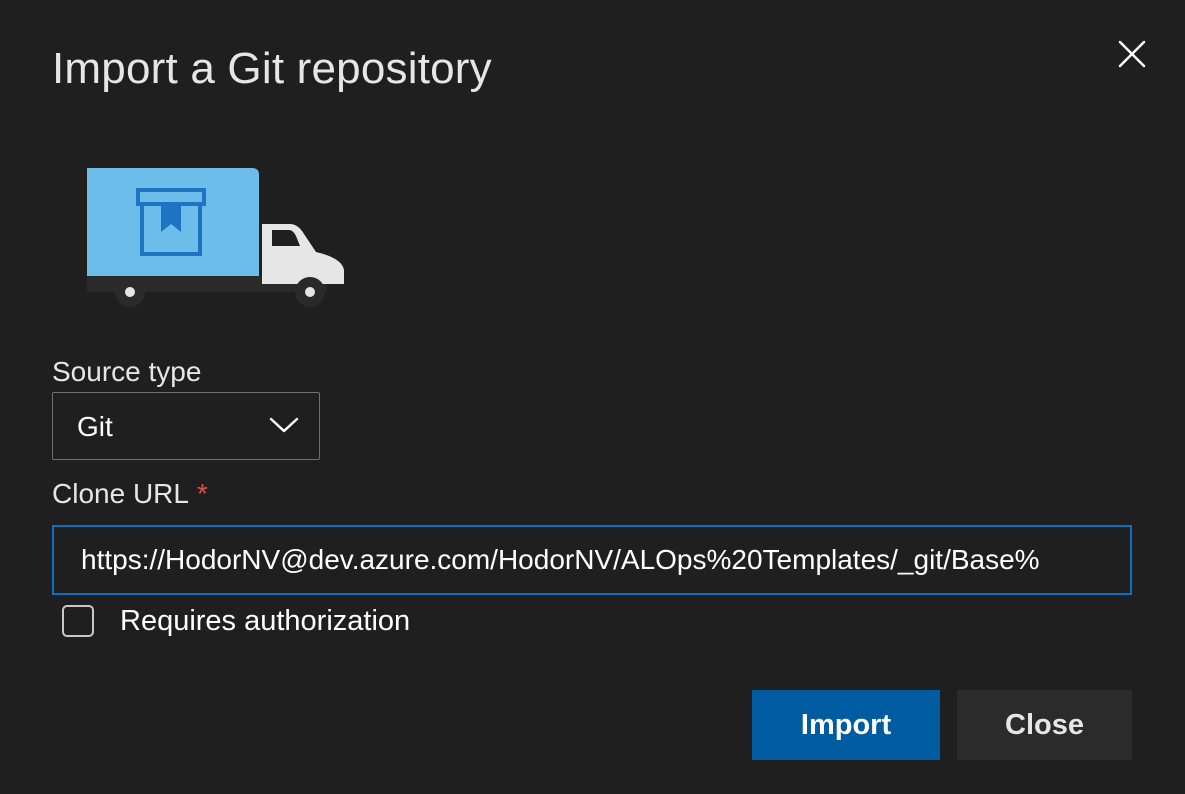  What do you see at coordinates (592, 560) in the screenshot?
I see `clone-url-input` at bounding box center [592, 560].